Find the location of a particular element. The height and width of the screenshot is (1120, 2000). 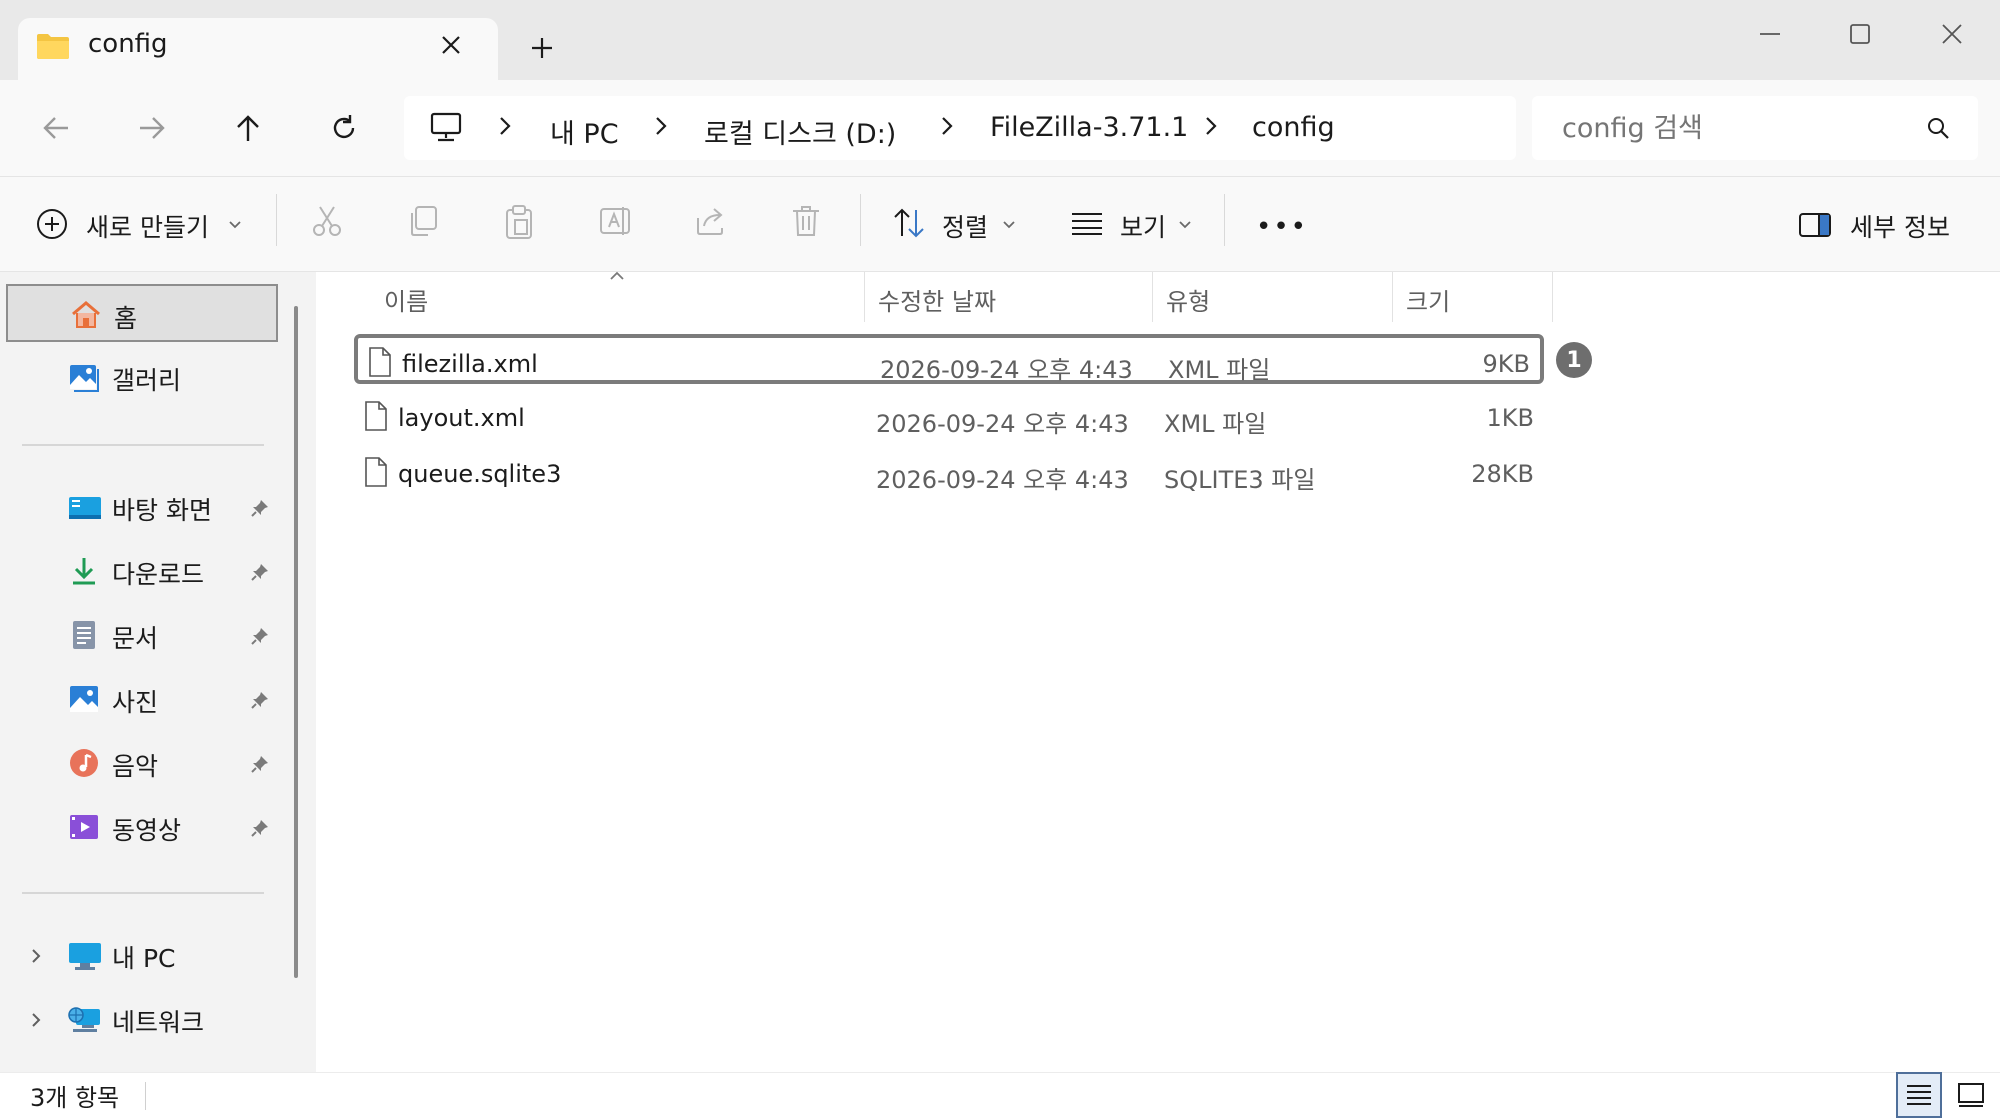

rename-icon is located at coordinates (615, 221).